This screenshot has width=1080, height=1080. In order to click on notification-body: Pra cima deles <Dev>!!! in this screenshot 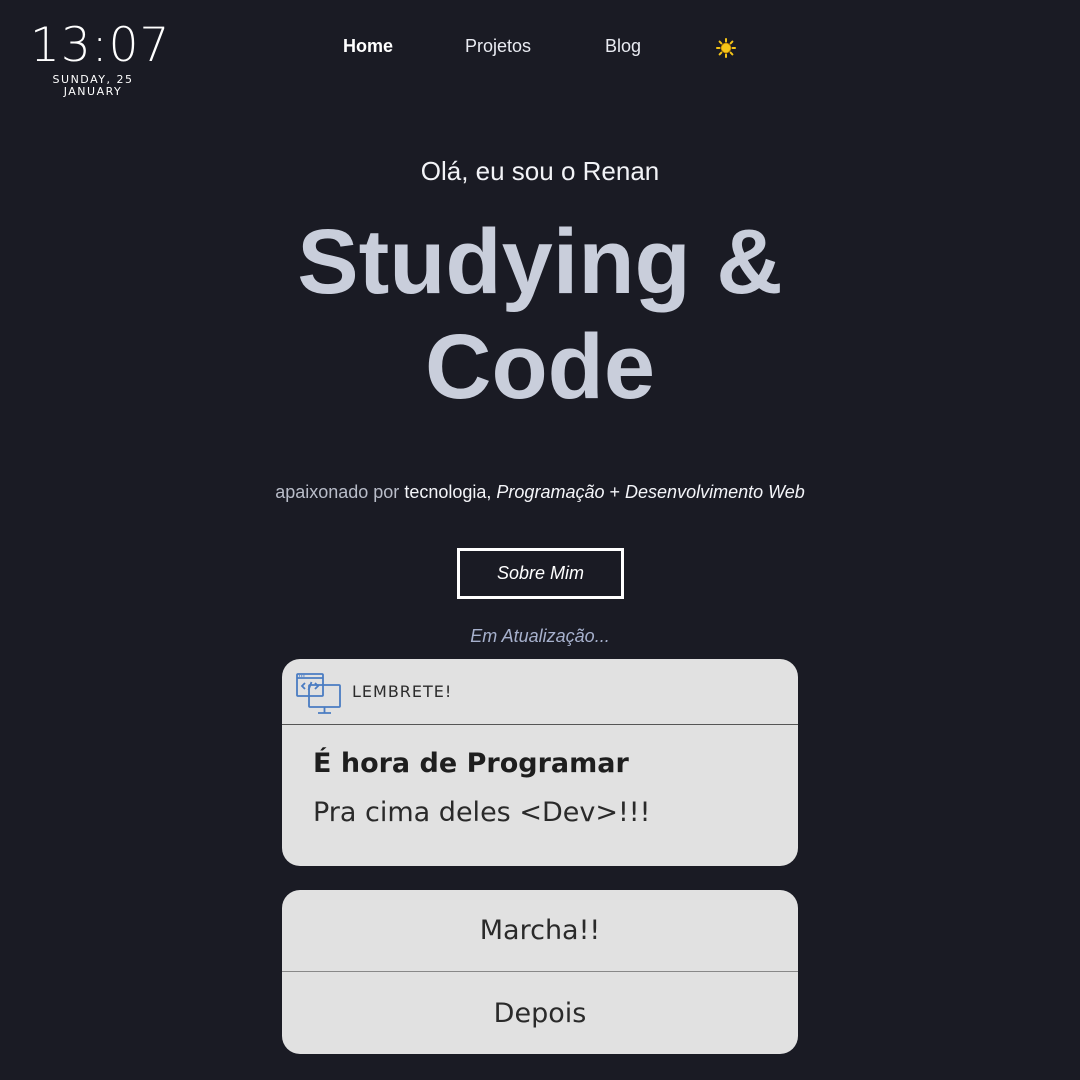, I will do `click(482, 812)`.